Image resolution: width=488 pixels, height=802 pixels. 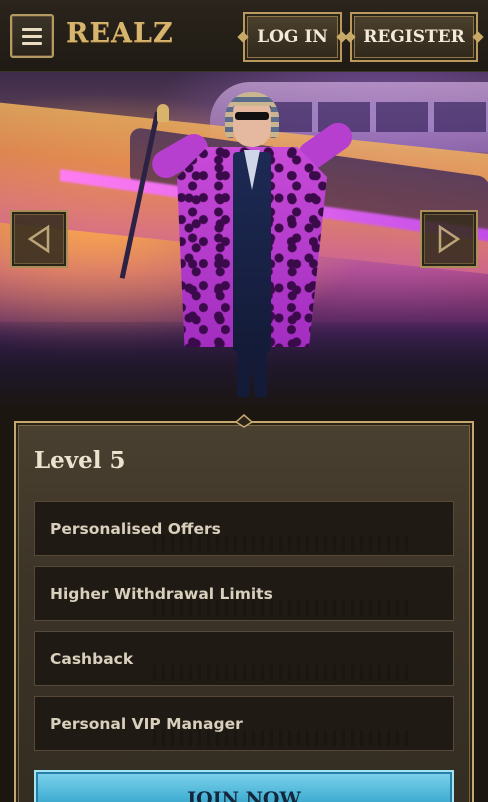 What do you see at coordinates (244, 593) in the screenshot?
I see `benefit-item: Higher Withdrawal Limits` at bounding box center [244, 593].